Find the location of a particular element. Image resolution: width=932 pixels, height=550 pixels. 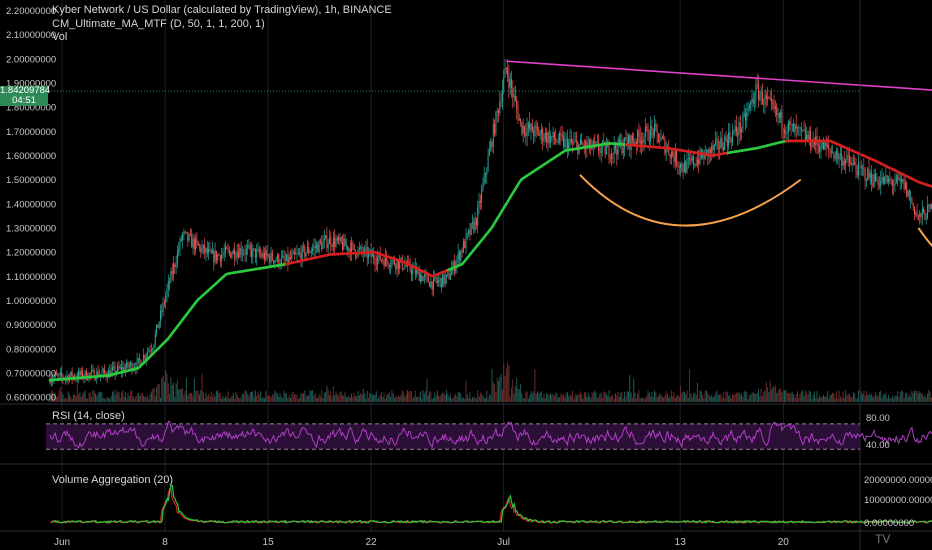

indicator-legend: CM_Ultimate_MA_MTF (D, 50, 1, 1, 200, 1) is located at coordinates (158, 24).